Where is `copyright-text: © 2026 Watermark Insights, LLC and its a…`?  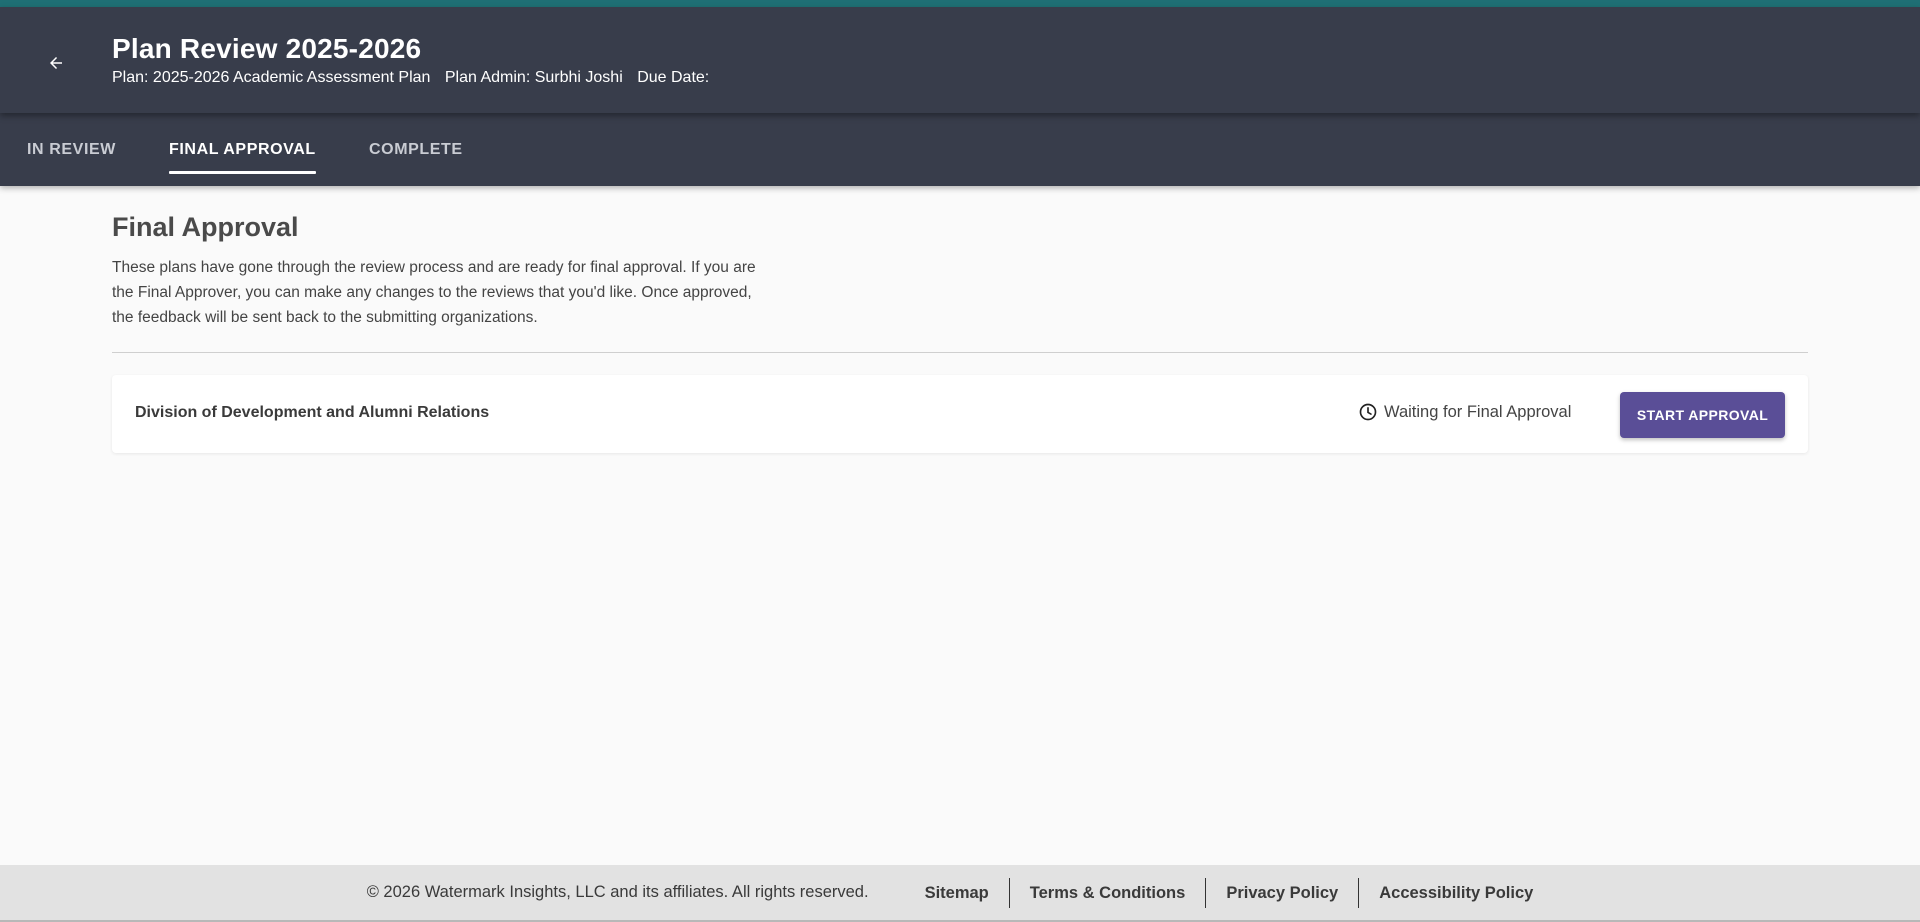
copyright-text: © 2026 Watermark Insights, LLC and its a… is located at coordinates (617, 892).